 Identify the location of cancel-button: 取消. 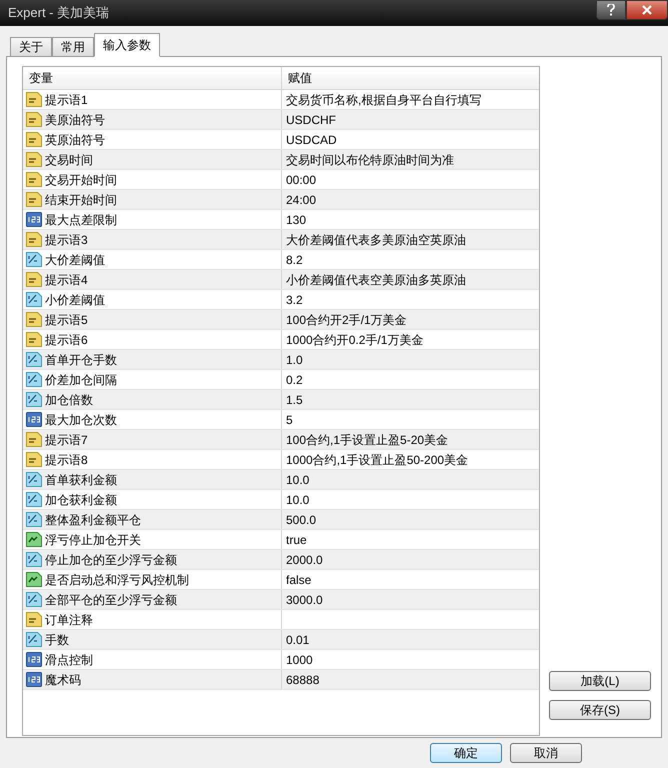
(546, 753).